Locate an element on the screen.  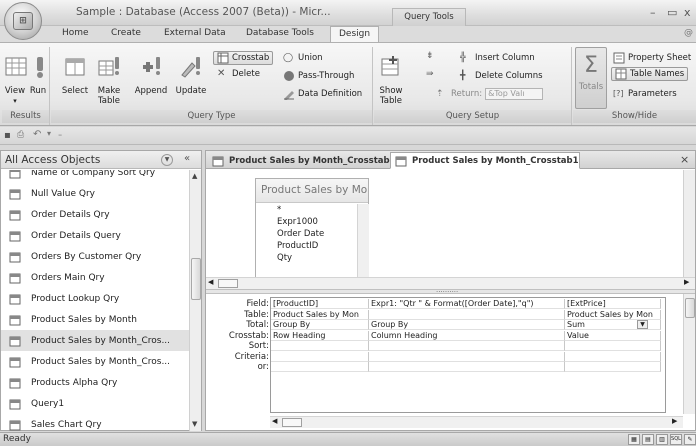
pass-through-button: Pass-Through is located at coordinates (318, 76).